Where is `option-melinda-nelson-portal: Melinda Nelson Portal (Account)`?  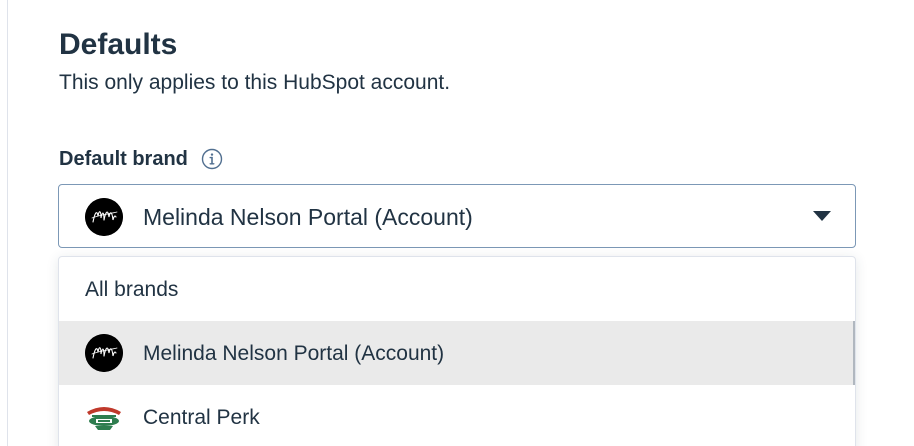
option-melinda-nelson-portal: Melinda Nelson Portal (Account) is located at coordinates (457, 353).